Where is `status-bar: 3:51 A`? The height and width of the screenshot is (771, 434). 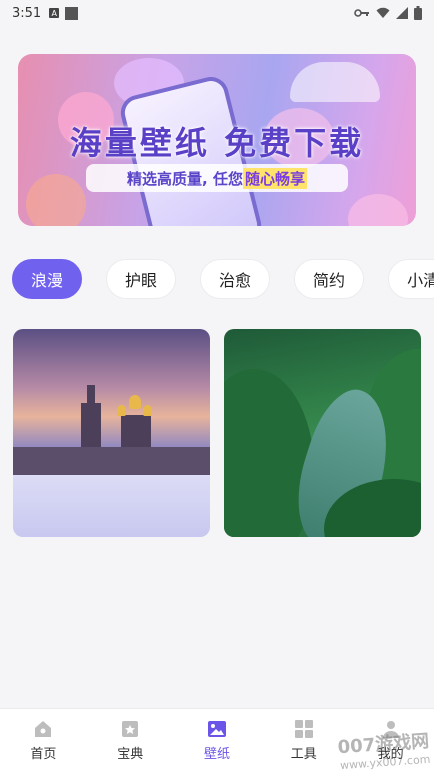 status-bar: 3:51 A is located at coordinates (217, 13).